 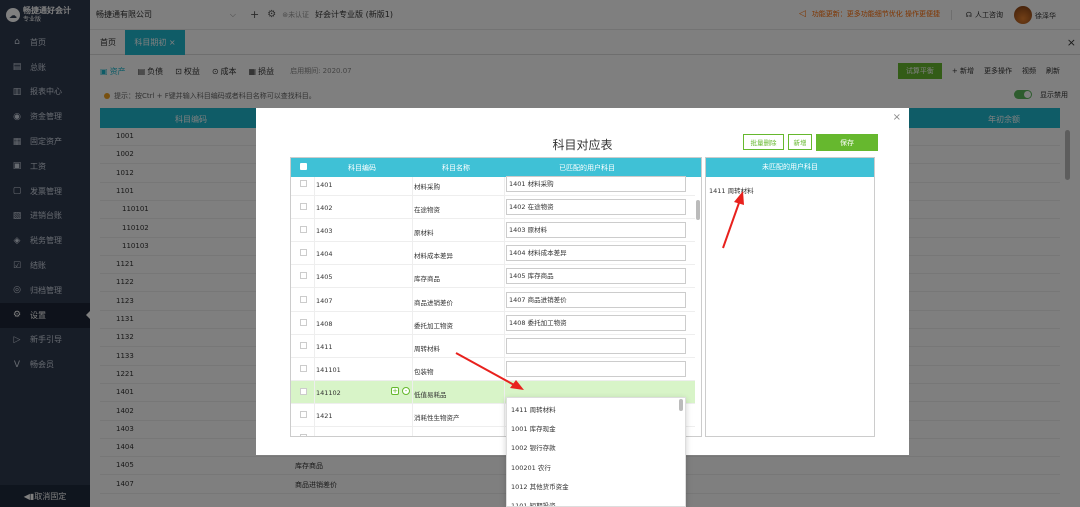 What do you see at coordinates (596, 322) in the screenshot?
I see `matched-account-field: 1408 委托加工物资` at bounding box center [596, 322].